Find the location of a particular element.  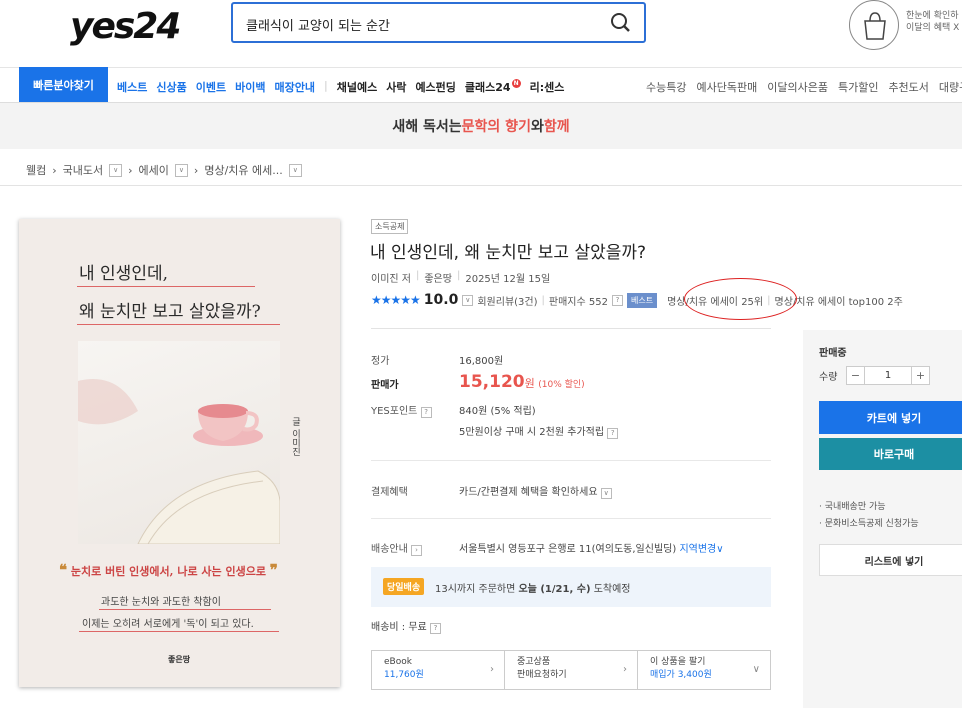

ebook-option: eBook 11,760원 › is located at coordinates (438, 670).